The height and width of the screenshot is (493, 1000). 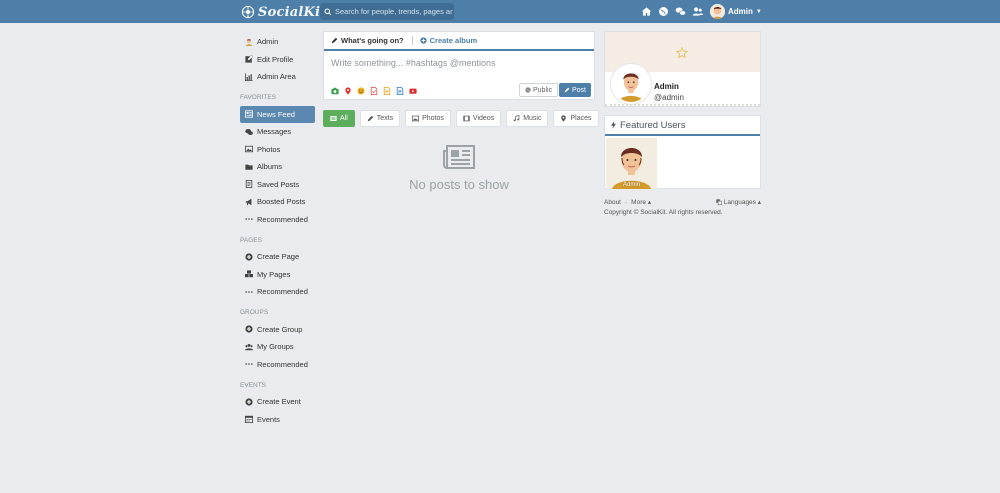 I want to click on smile-icon, so click(x=360, y=90).